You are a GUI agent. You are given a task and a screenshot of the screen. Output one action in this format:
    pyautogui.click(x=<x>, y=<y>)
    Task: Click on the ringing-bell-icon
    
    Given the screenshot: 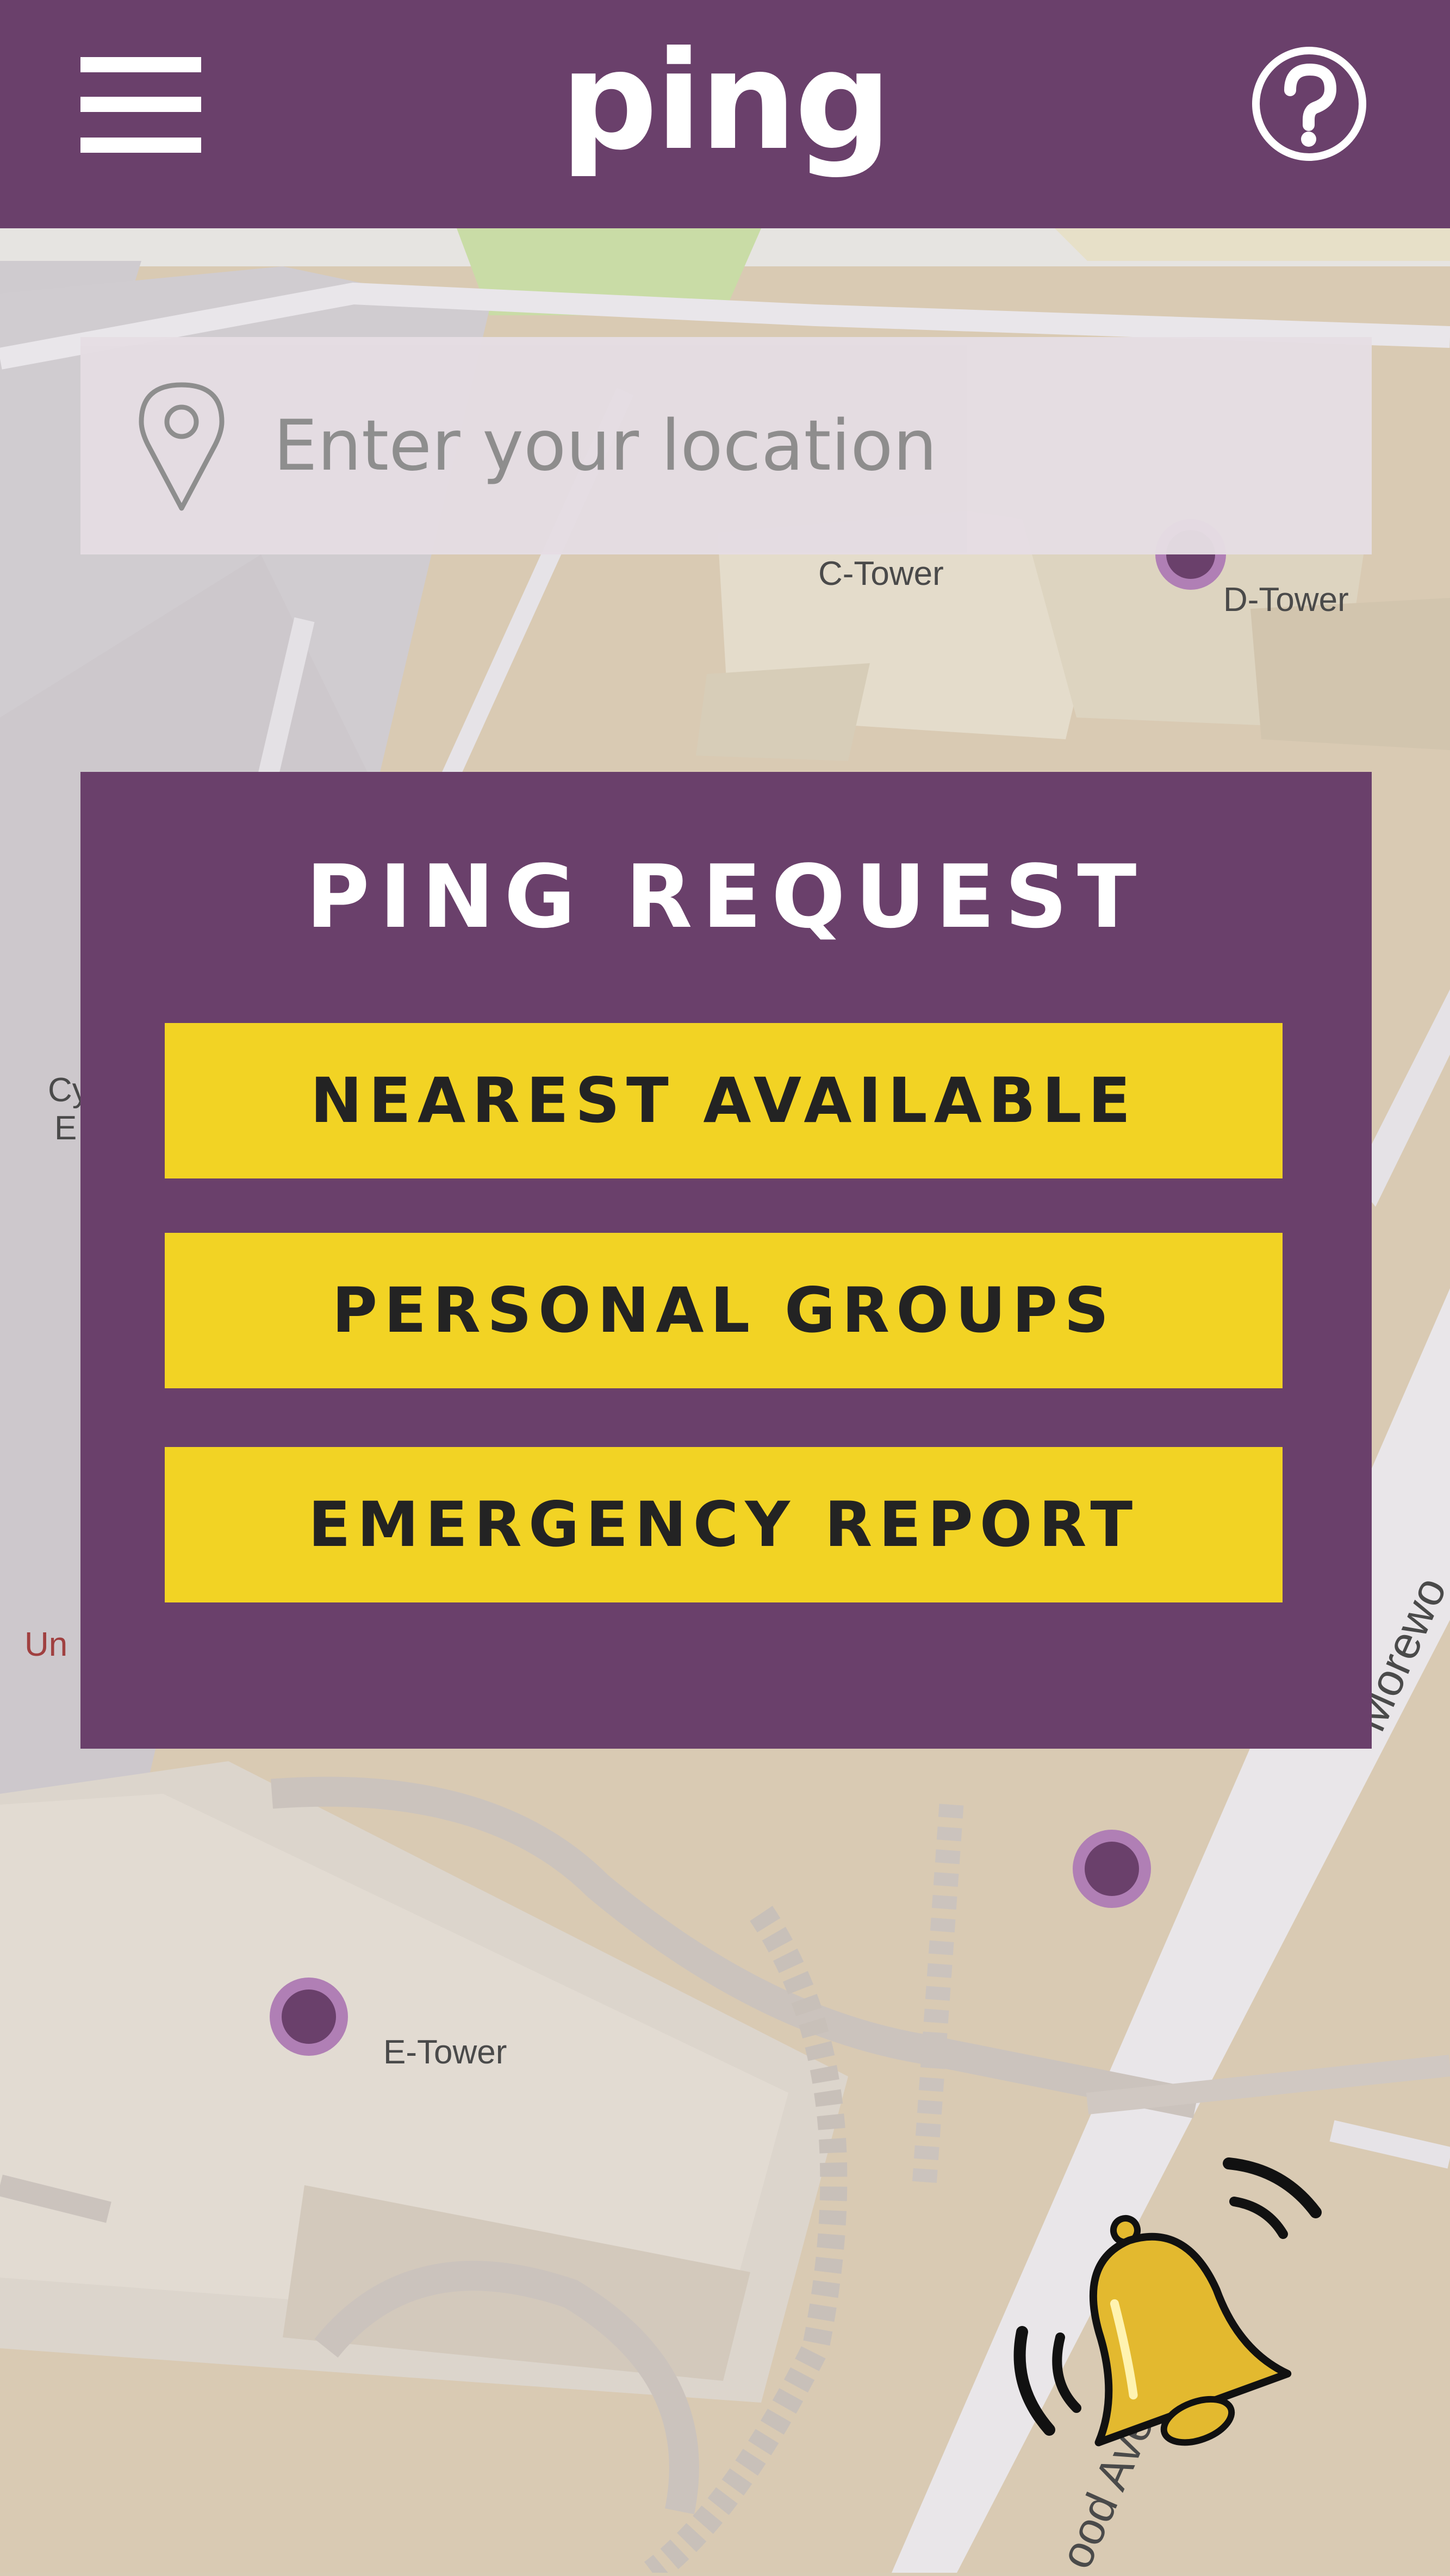 What is the action you would take?
    pyautogui.click(x=1174, y=2322)
    